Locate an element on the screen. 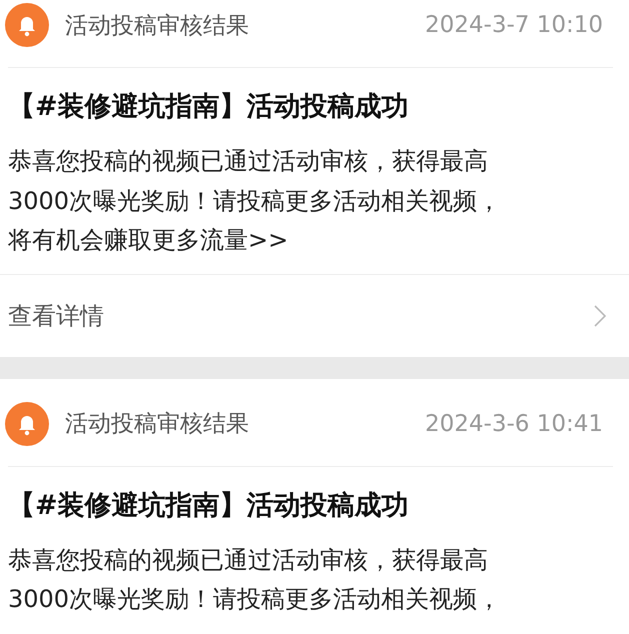 This screenshot has width=629, height=634. message-line: 将有机会赚取更多流量>> is located at coordinates (149, 240).